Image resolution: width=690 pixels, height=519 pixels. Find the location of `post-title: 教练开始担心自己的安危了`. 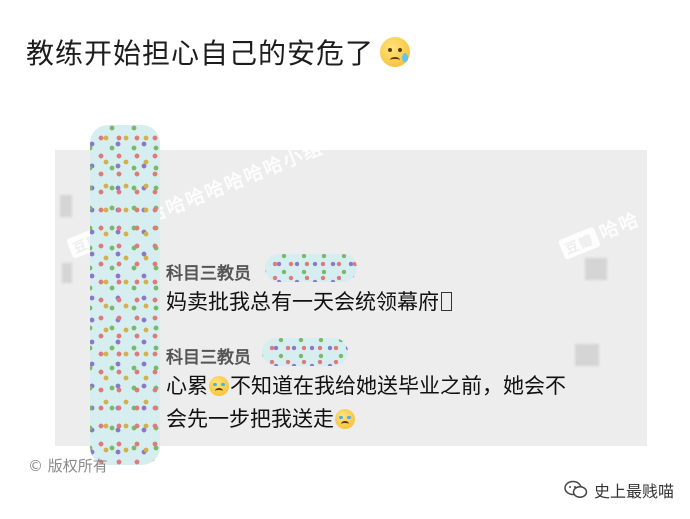

post-title: 教练开始担心自己的安危了 is located at coordinates (218, 52).